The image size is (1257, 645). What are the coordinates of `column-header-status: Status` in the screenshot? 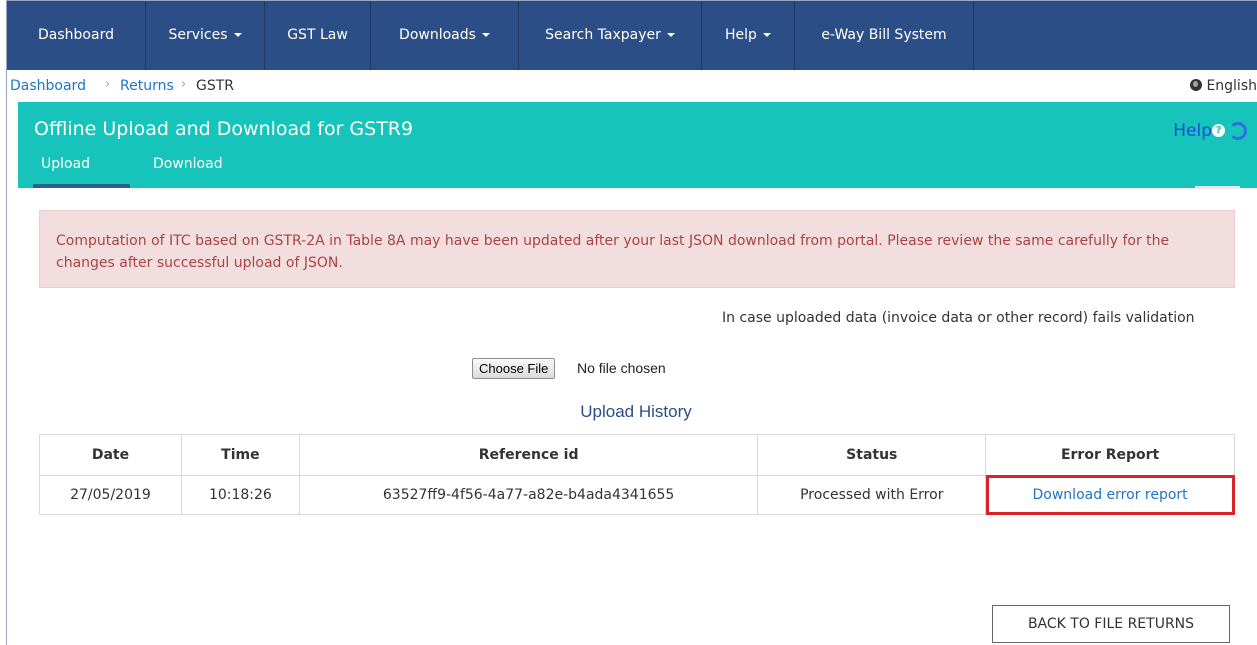 It's located at (872, 455).